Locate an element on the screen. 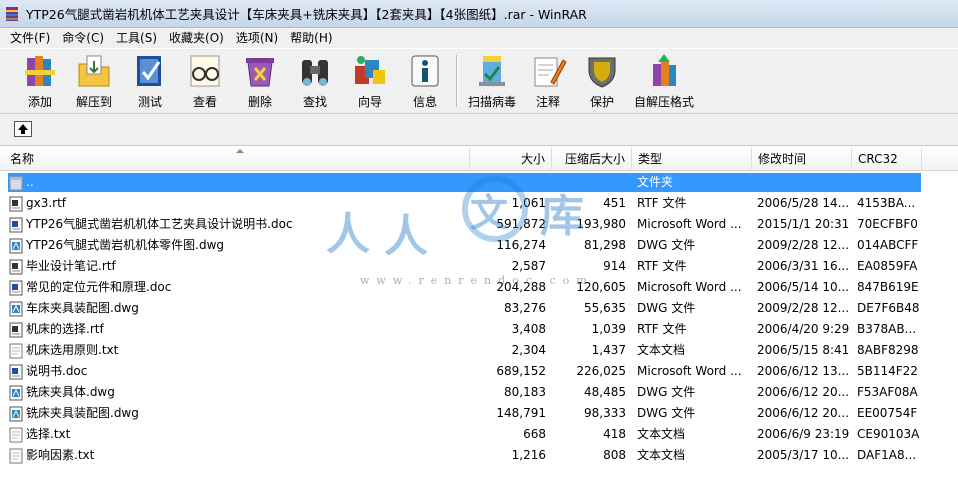  wizard-button: 向导 is located at coordinates (370, 81).